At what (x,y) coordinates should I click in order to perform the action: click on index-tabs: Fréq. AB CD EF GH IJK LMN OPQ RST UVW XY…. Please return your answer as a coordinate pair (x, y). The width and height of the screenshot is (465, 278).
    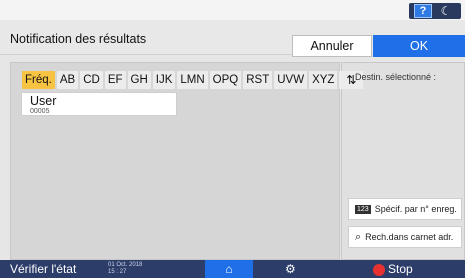
    Looking at the image, I should click on (193, 80).